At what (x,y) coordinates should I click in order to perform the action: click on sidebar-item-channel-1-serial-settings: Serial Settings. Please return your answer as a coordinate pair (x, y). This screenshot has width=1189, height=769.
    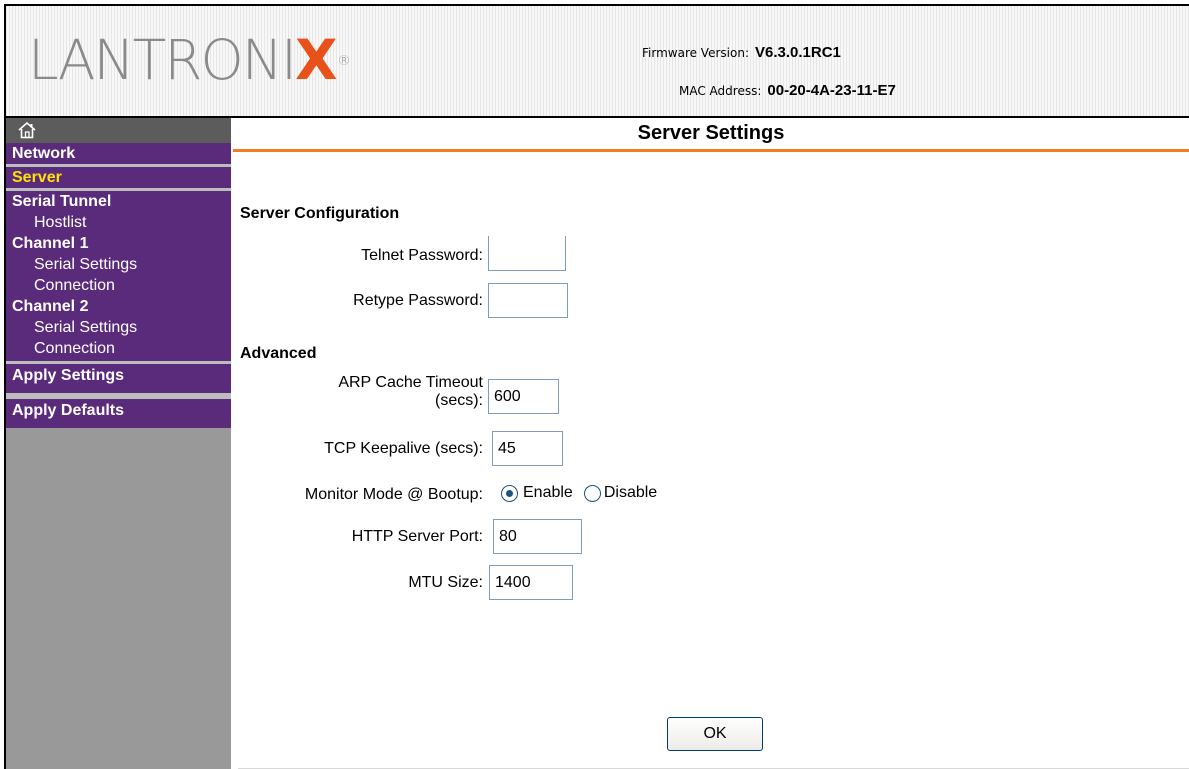
    Looking at the image, I should click on (118, 264).